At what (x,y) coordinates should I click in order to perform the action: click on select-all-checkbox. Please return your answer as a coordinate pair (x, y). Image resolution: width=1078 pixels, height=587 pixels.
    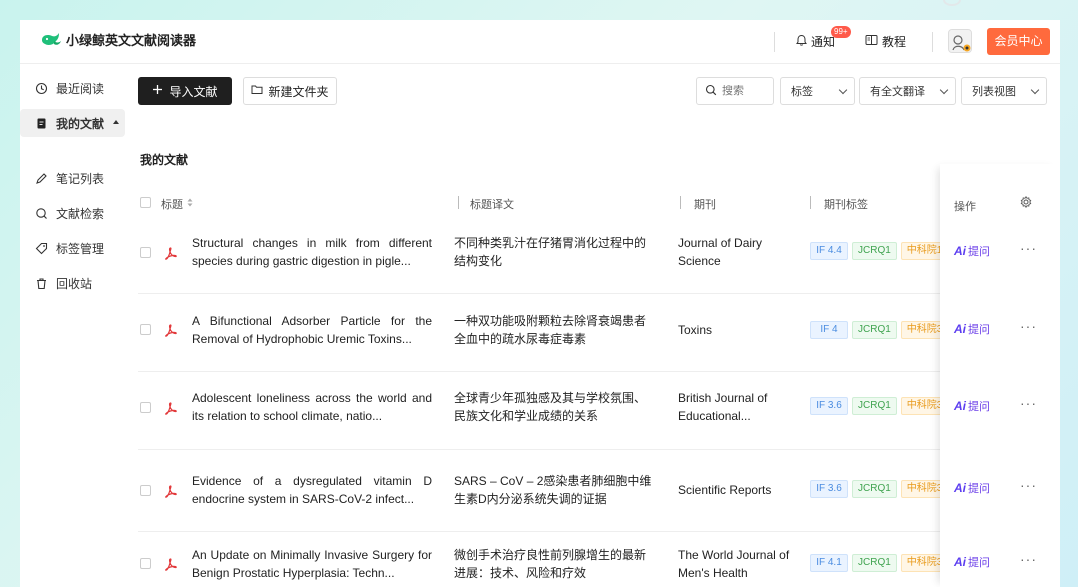
    Looking at the image, I should click on (145, 202).